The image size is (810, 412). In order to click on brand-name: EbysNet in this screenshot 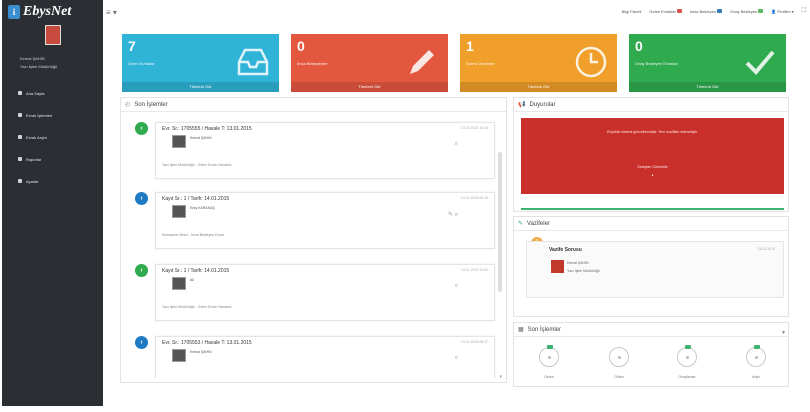, I will do `click(47, 11)`.